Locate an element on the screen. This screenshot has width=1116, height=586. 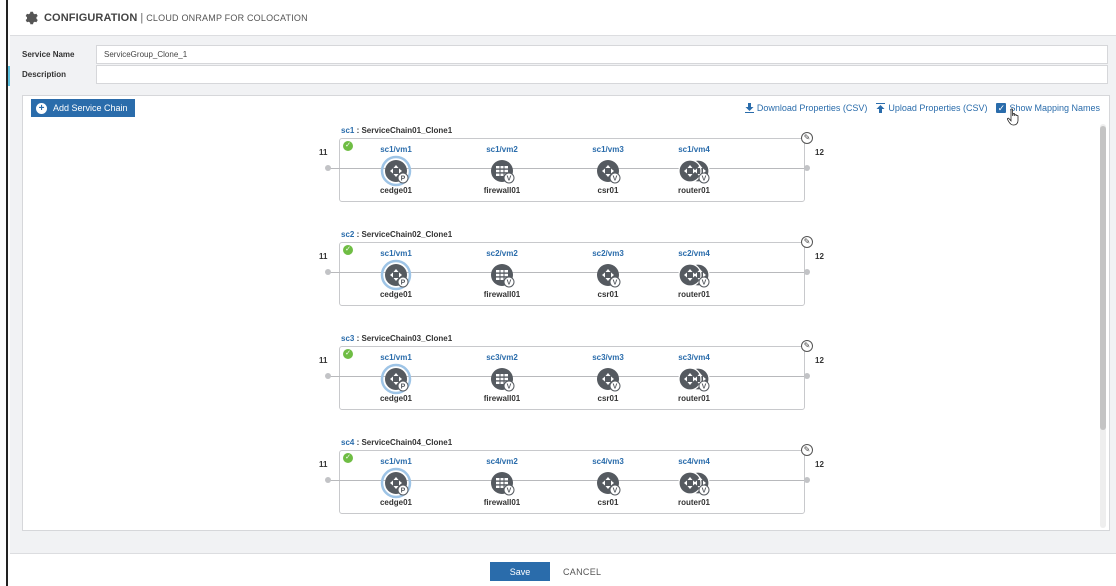
vm-label: sc3/vm4 is located at coordinates (694, 357).